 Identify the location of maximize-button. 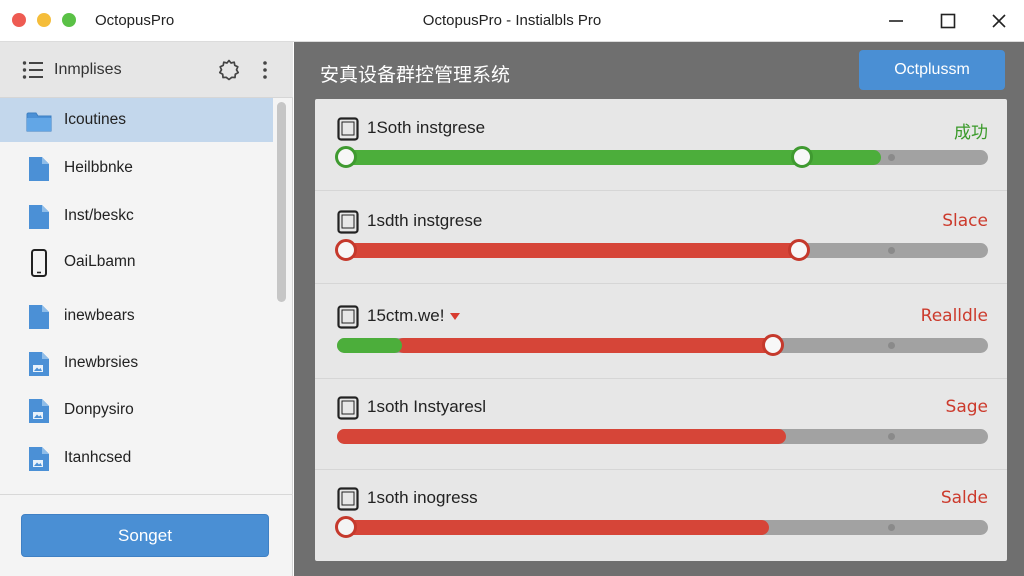
(948, 21).